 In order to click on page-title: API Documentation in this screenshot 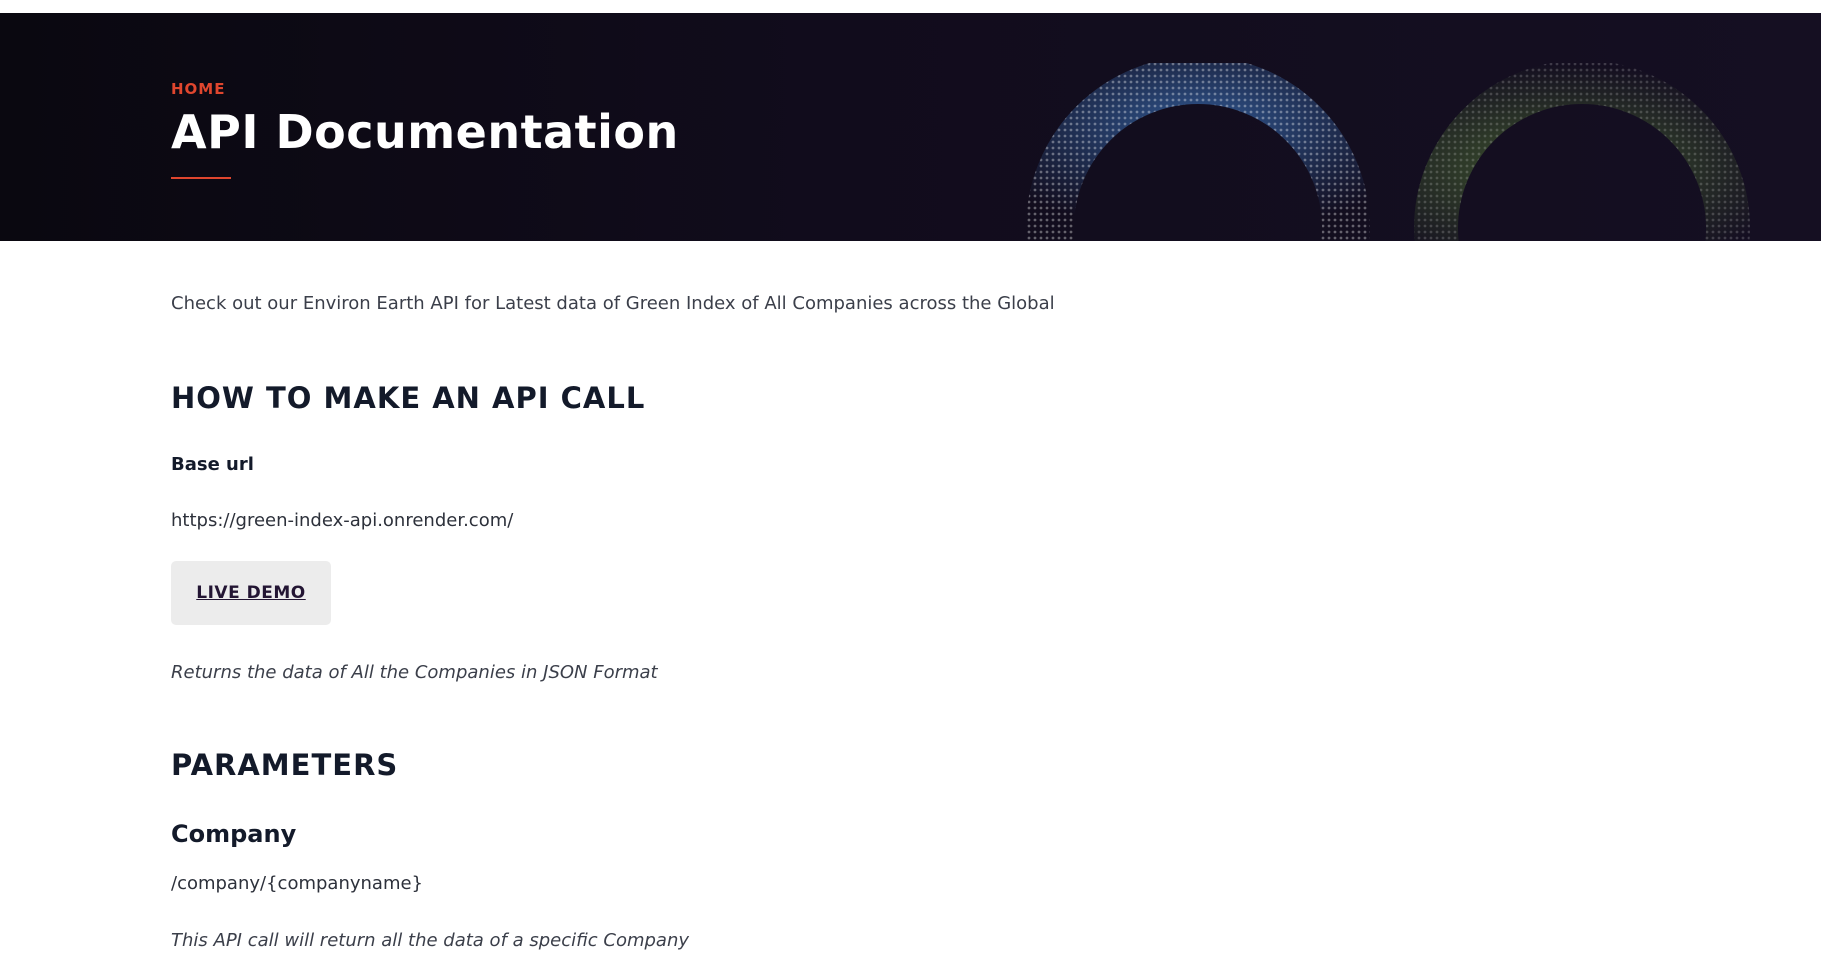, I will do `click(425, 132)`.